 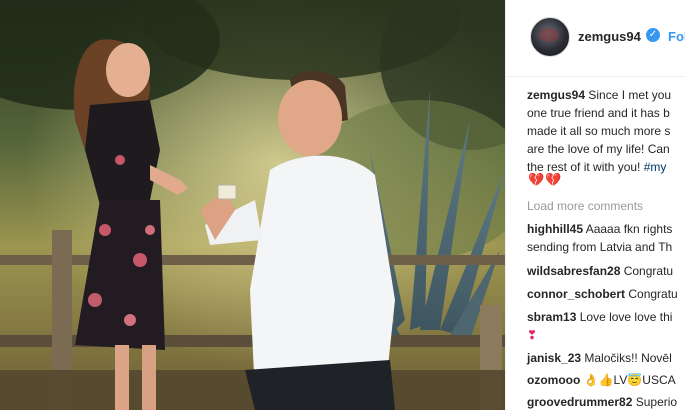 What do you see at coordinates (532, 335) in the screenshot?
I see `heart-exclamation-emoji: ❣` at bounding box center [532, 335].